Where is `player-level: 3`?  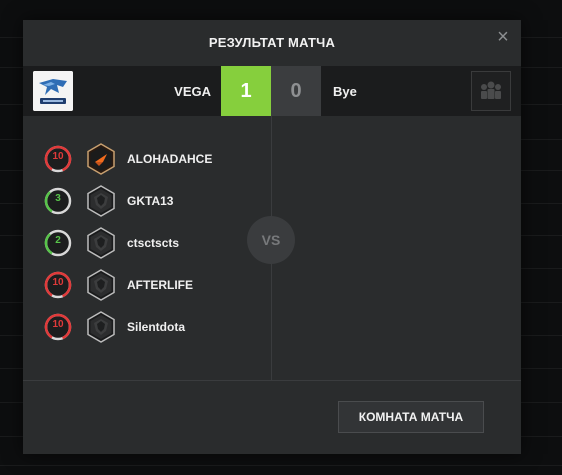
player-level: 3 is located at coordinates (58, 198).